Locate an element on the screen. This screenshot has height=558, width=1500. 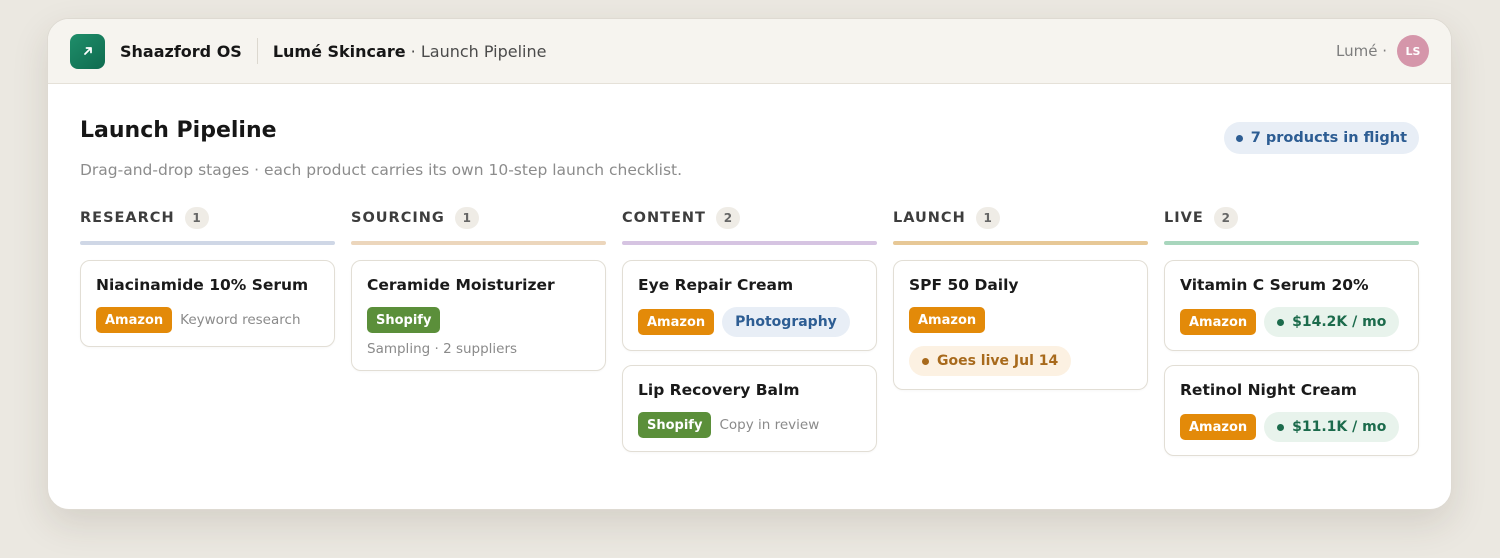
breadcrumb-page: Launch Pipeline is located at coordinates (483, 51).